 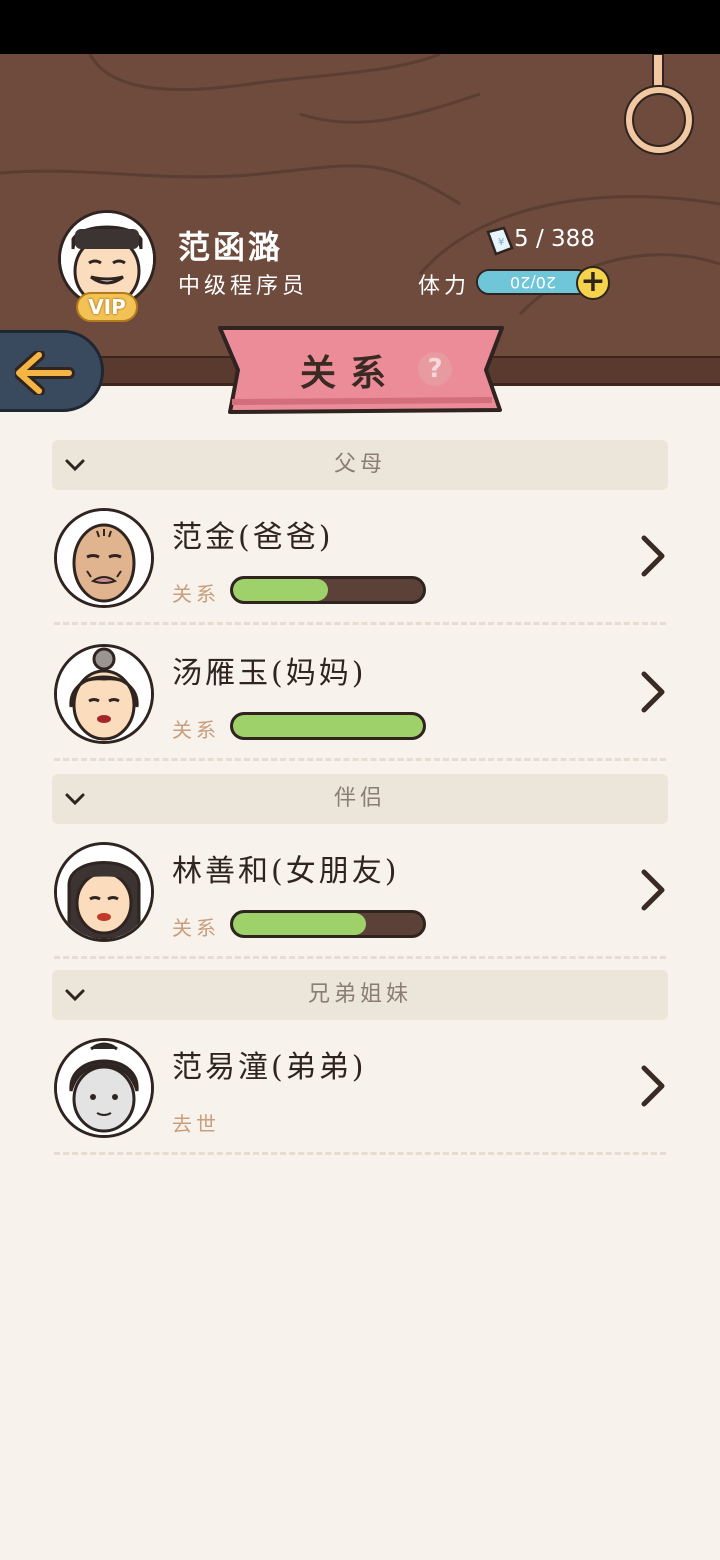 What do you see at coordinates (45, 373) in the screenshot?
I see `back-arrow-icon` at bounding box center [45, 373].